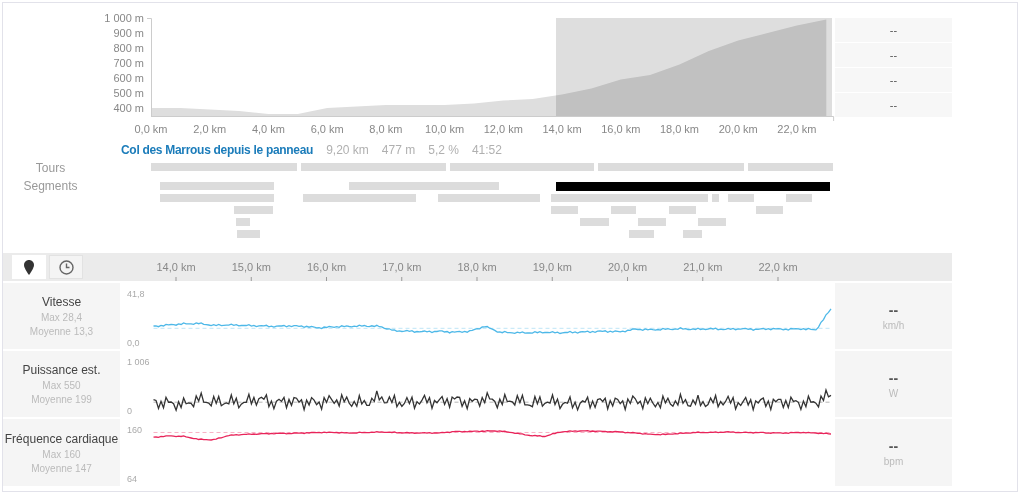  I want to click on clock-icon, so click(66, 267).